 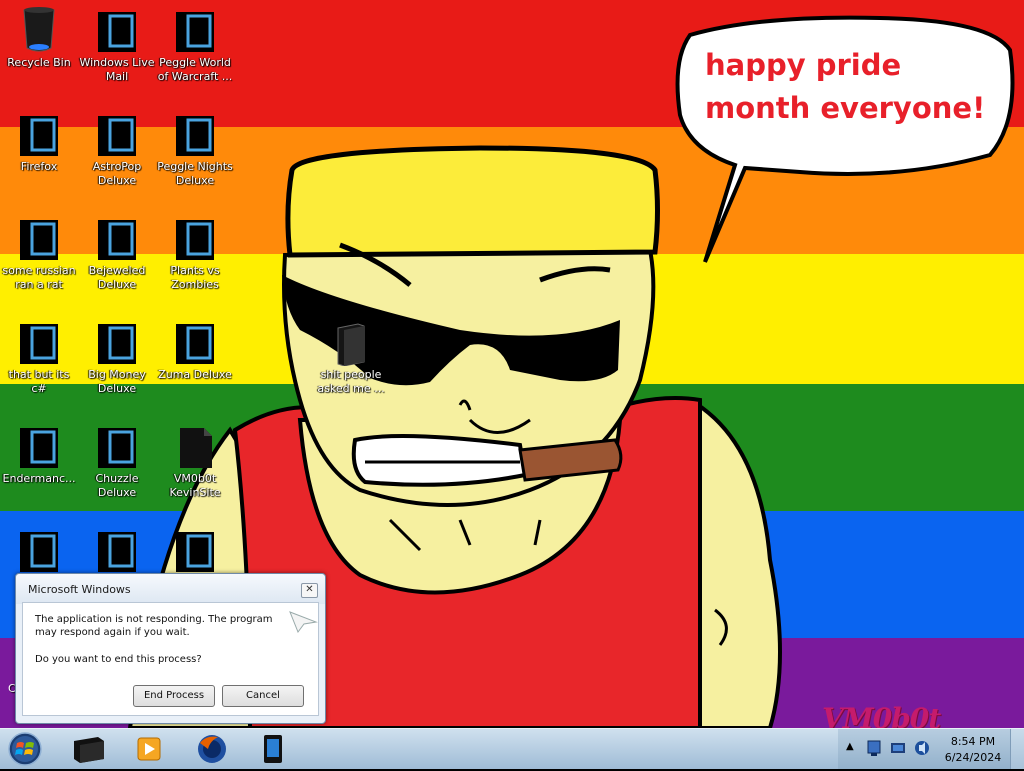 What do you see at coordinates (512, 748) in the screenshot?
I see `taskbar: ▲ 8:54 PM 6/24/2024` at bounding box center [512, 748].